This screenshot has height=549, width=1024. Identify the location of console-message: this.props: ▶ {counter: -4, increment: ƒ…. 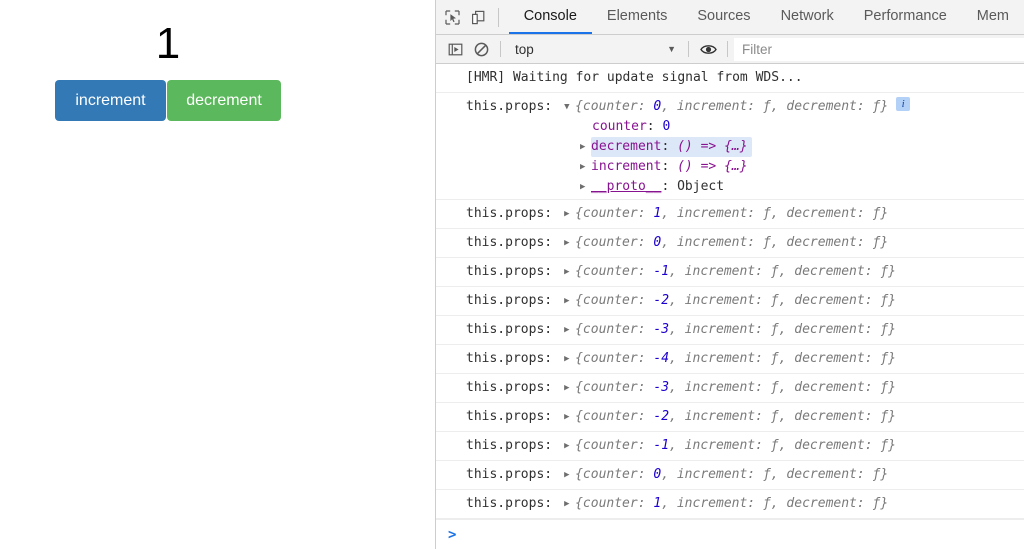
(730, 359).